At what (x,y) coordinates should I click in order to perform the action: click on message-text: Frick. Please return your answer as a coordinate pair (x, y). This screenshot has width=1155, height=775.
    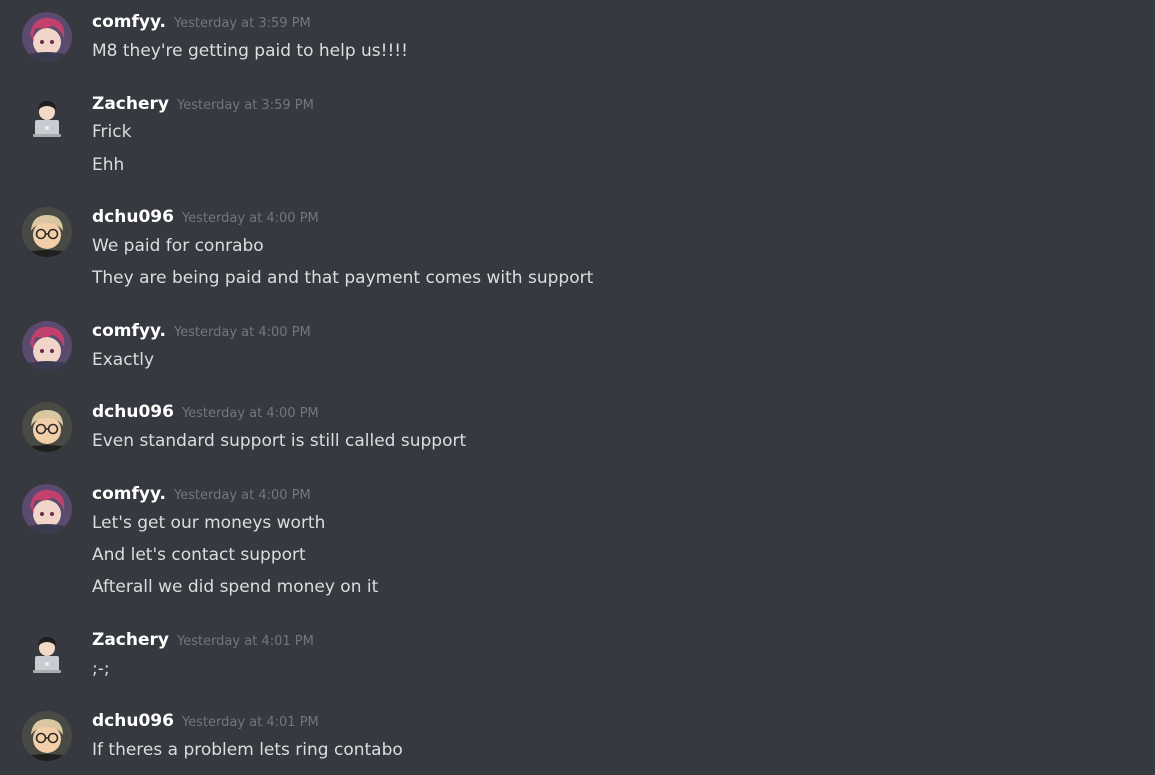
    Looking at the image, I should click on (112, 132).